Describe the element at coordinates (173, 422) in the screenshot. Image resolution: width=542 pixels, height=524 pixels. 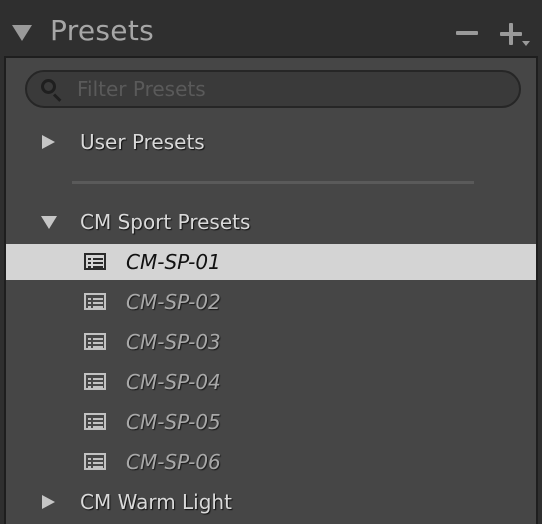
I see `preset-label: CM-SP-05` at that location.